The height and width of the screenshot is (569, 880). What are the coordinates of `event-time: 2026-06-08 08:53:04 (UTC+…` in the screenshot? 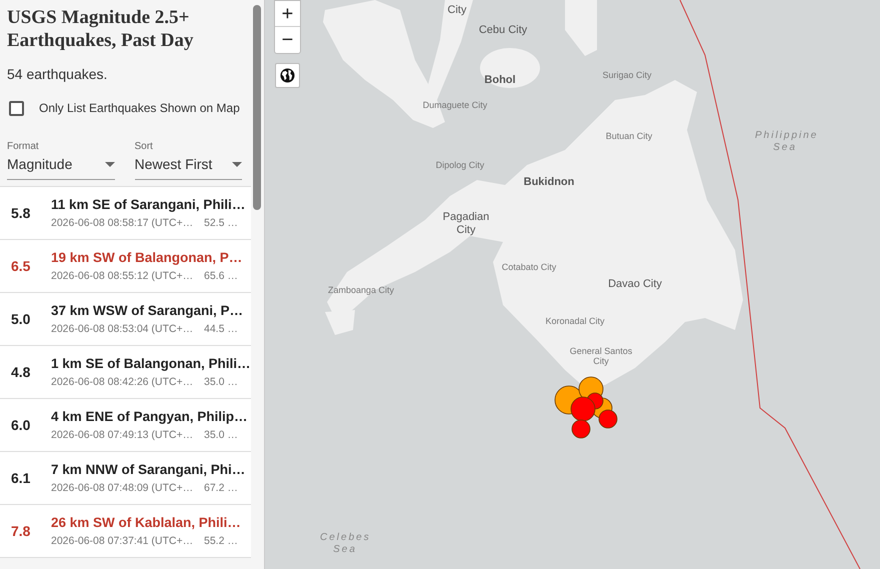 It's located at (122, 329).